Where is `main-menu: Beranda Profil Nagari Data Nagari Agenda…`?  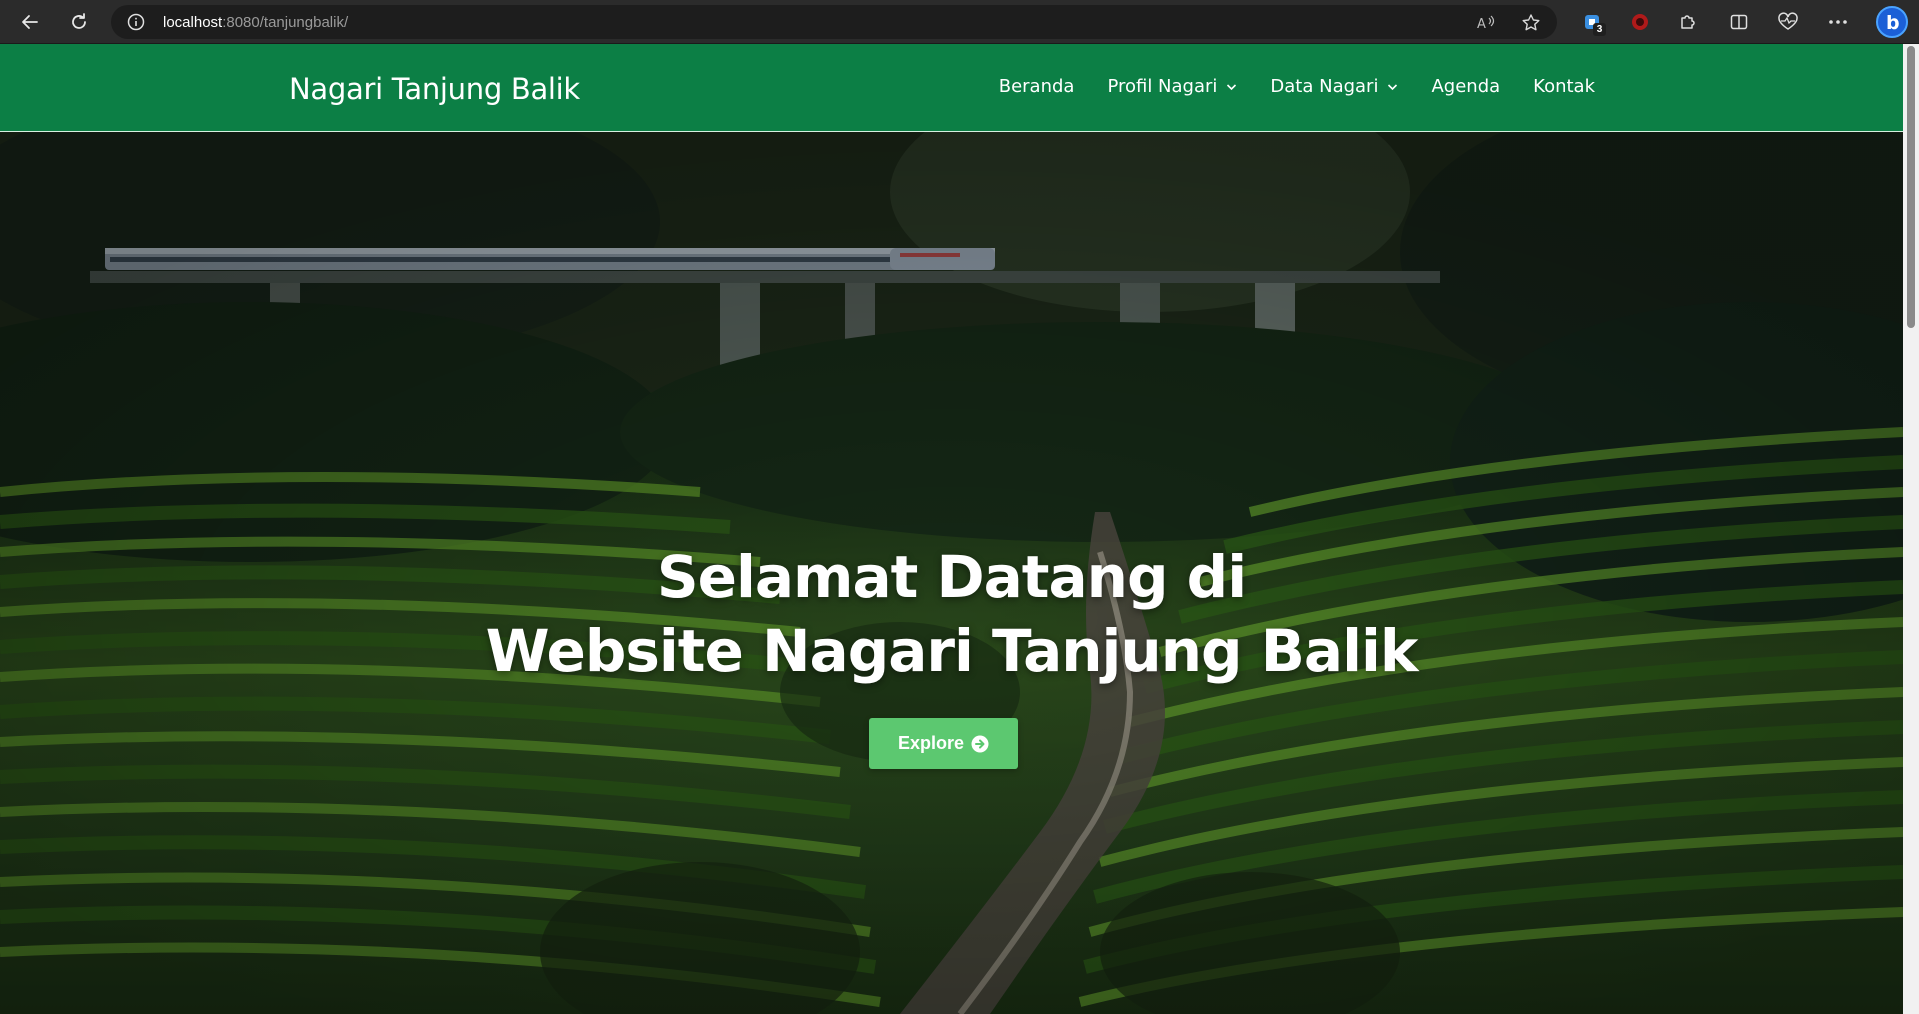 main-menu: Beranda Profil Nagari Data Nagari Agenda… is located at coordinates (1280, 86).